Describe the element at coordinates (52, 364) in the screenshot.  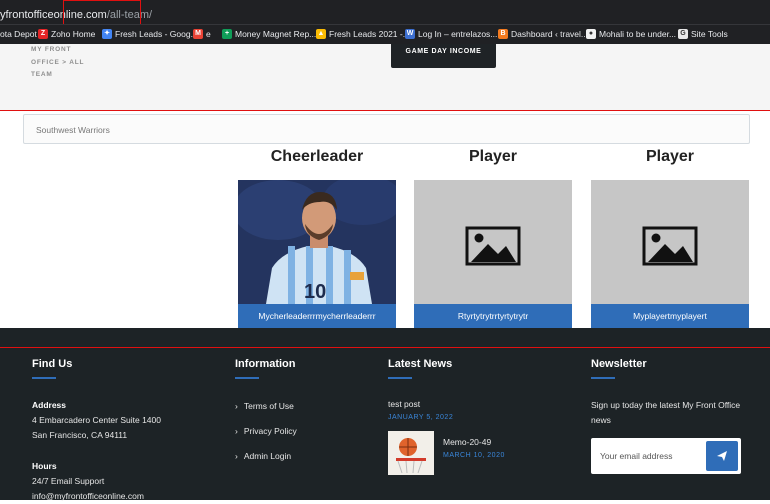
I see `footer-heading: Find Us` at that location.